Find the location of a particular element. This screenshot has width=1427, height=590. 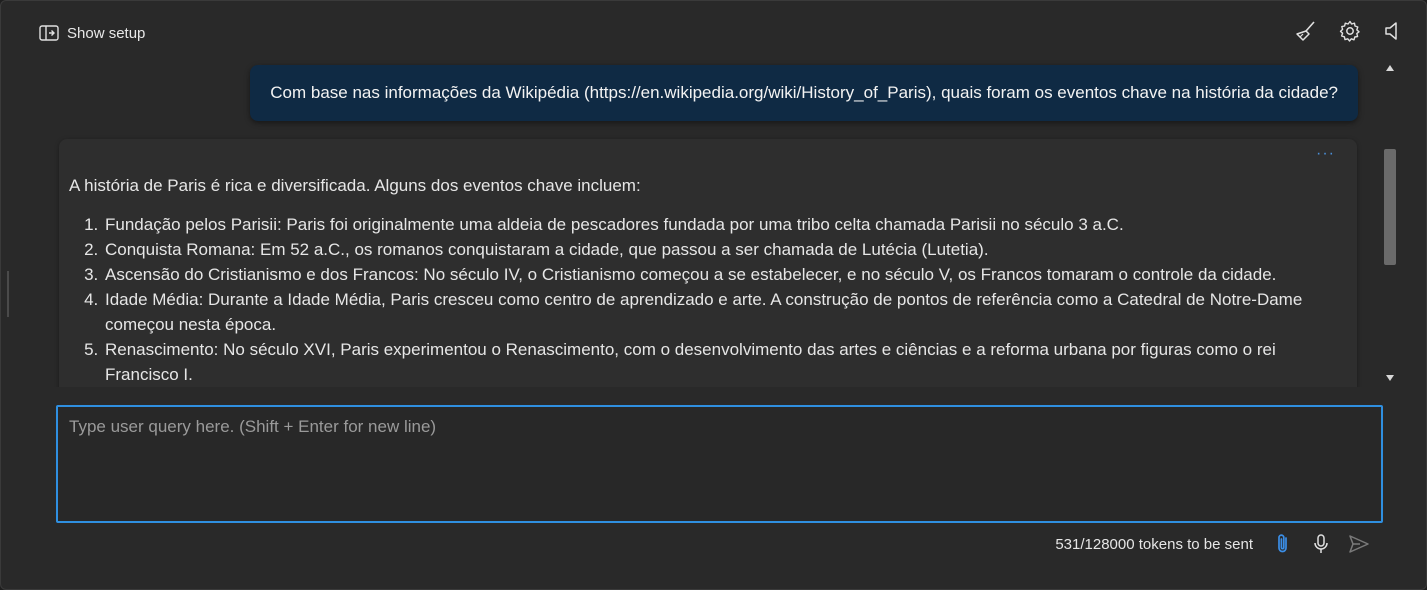

show-setup-label: Show setup is located at coordinates (106, 33).